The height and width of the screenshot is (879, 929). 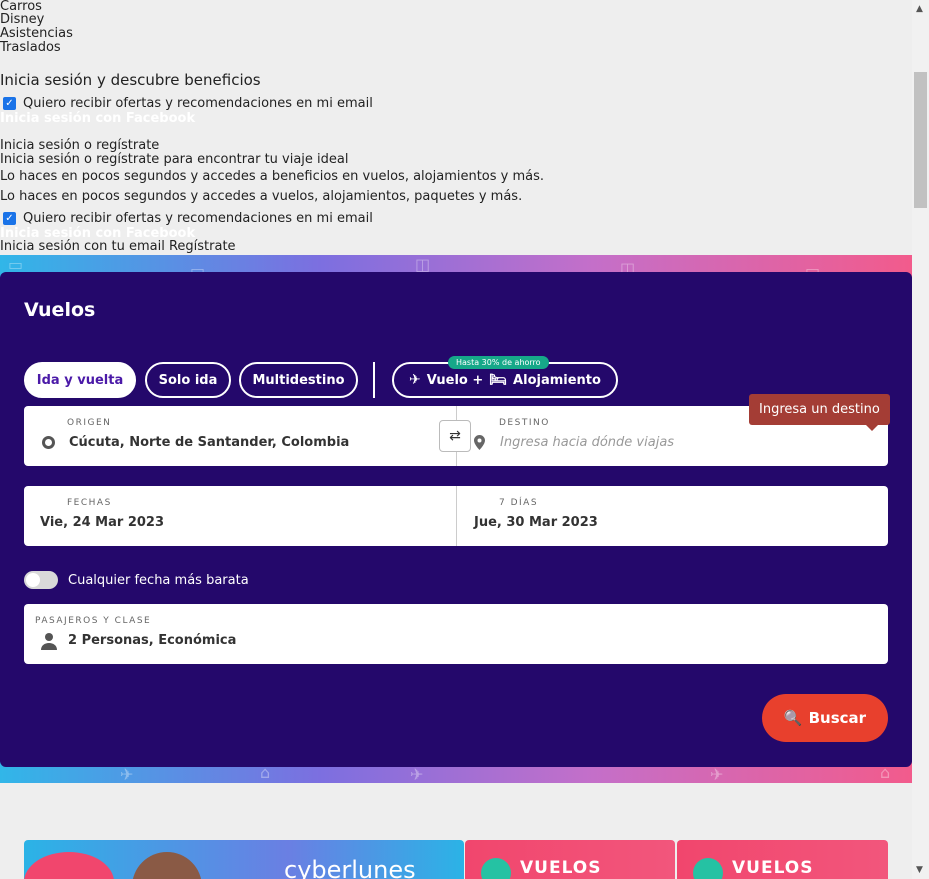 I want to click on dates-label: FECHAS, so click(x=89, y=503).